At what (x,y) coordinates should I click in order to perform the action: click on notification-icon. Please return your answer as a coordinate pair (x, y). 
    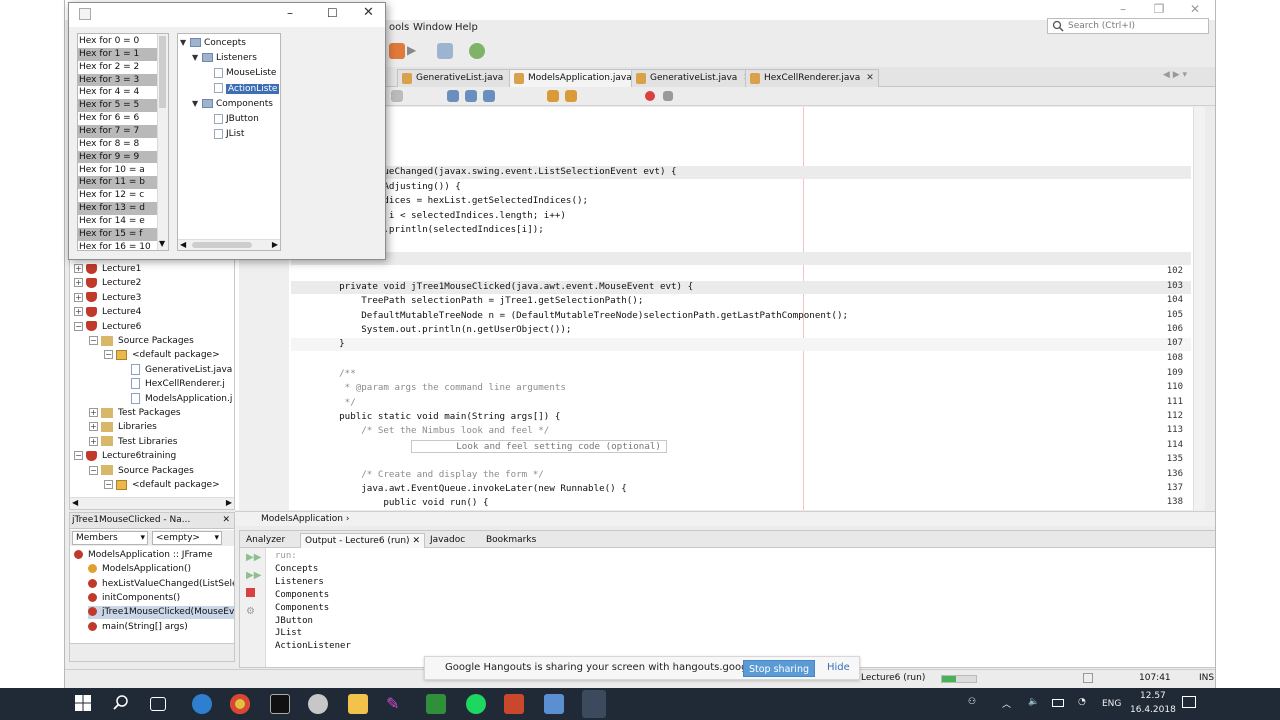
    Looking at the image, I should click on (1088, 678).